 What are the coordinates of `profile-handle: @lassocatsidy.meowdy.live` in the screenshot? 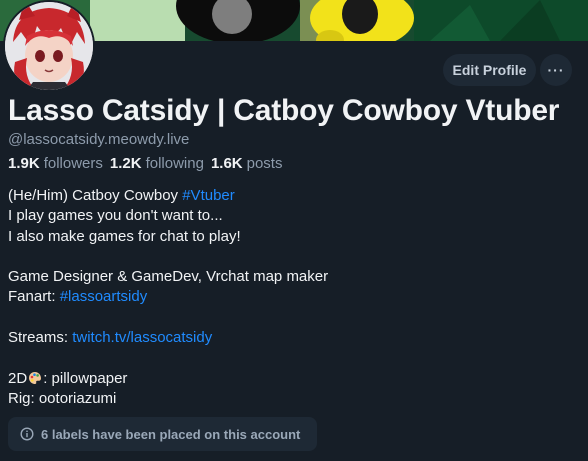 It's located at (99, 139).